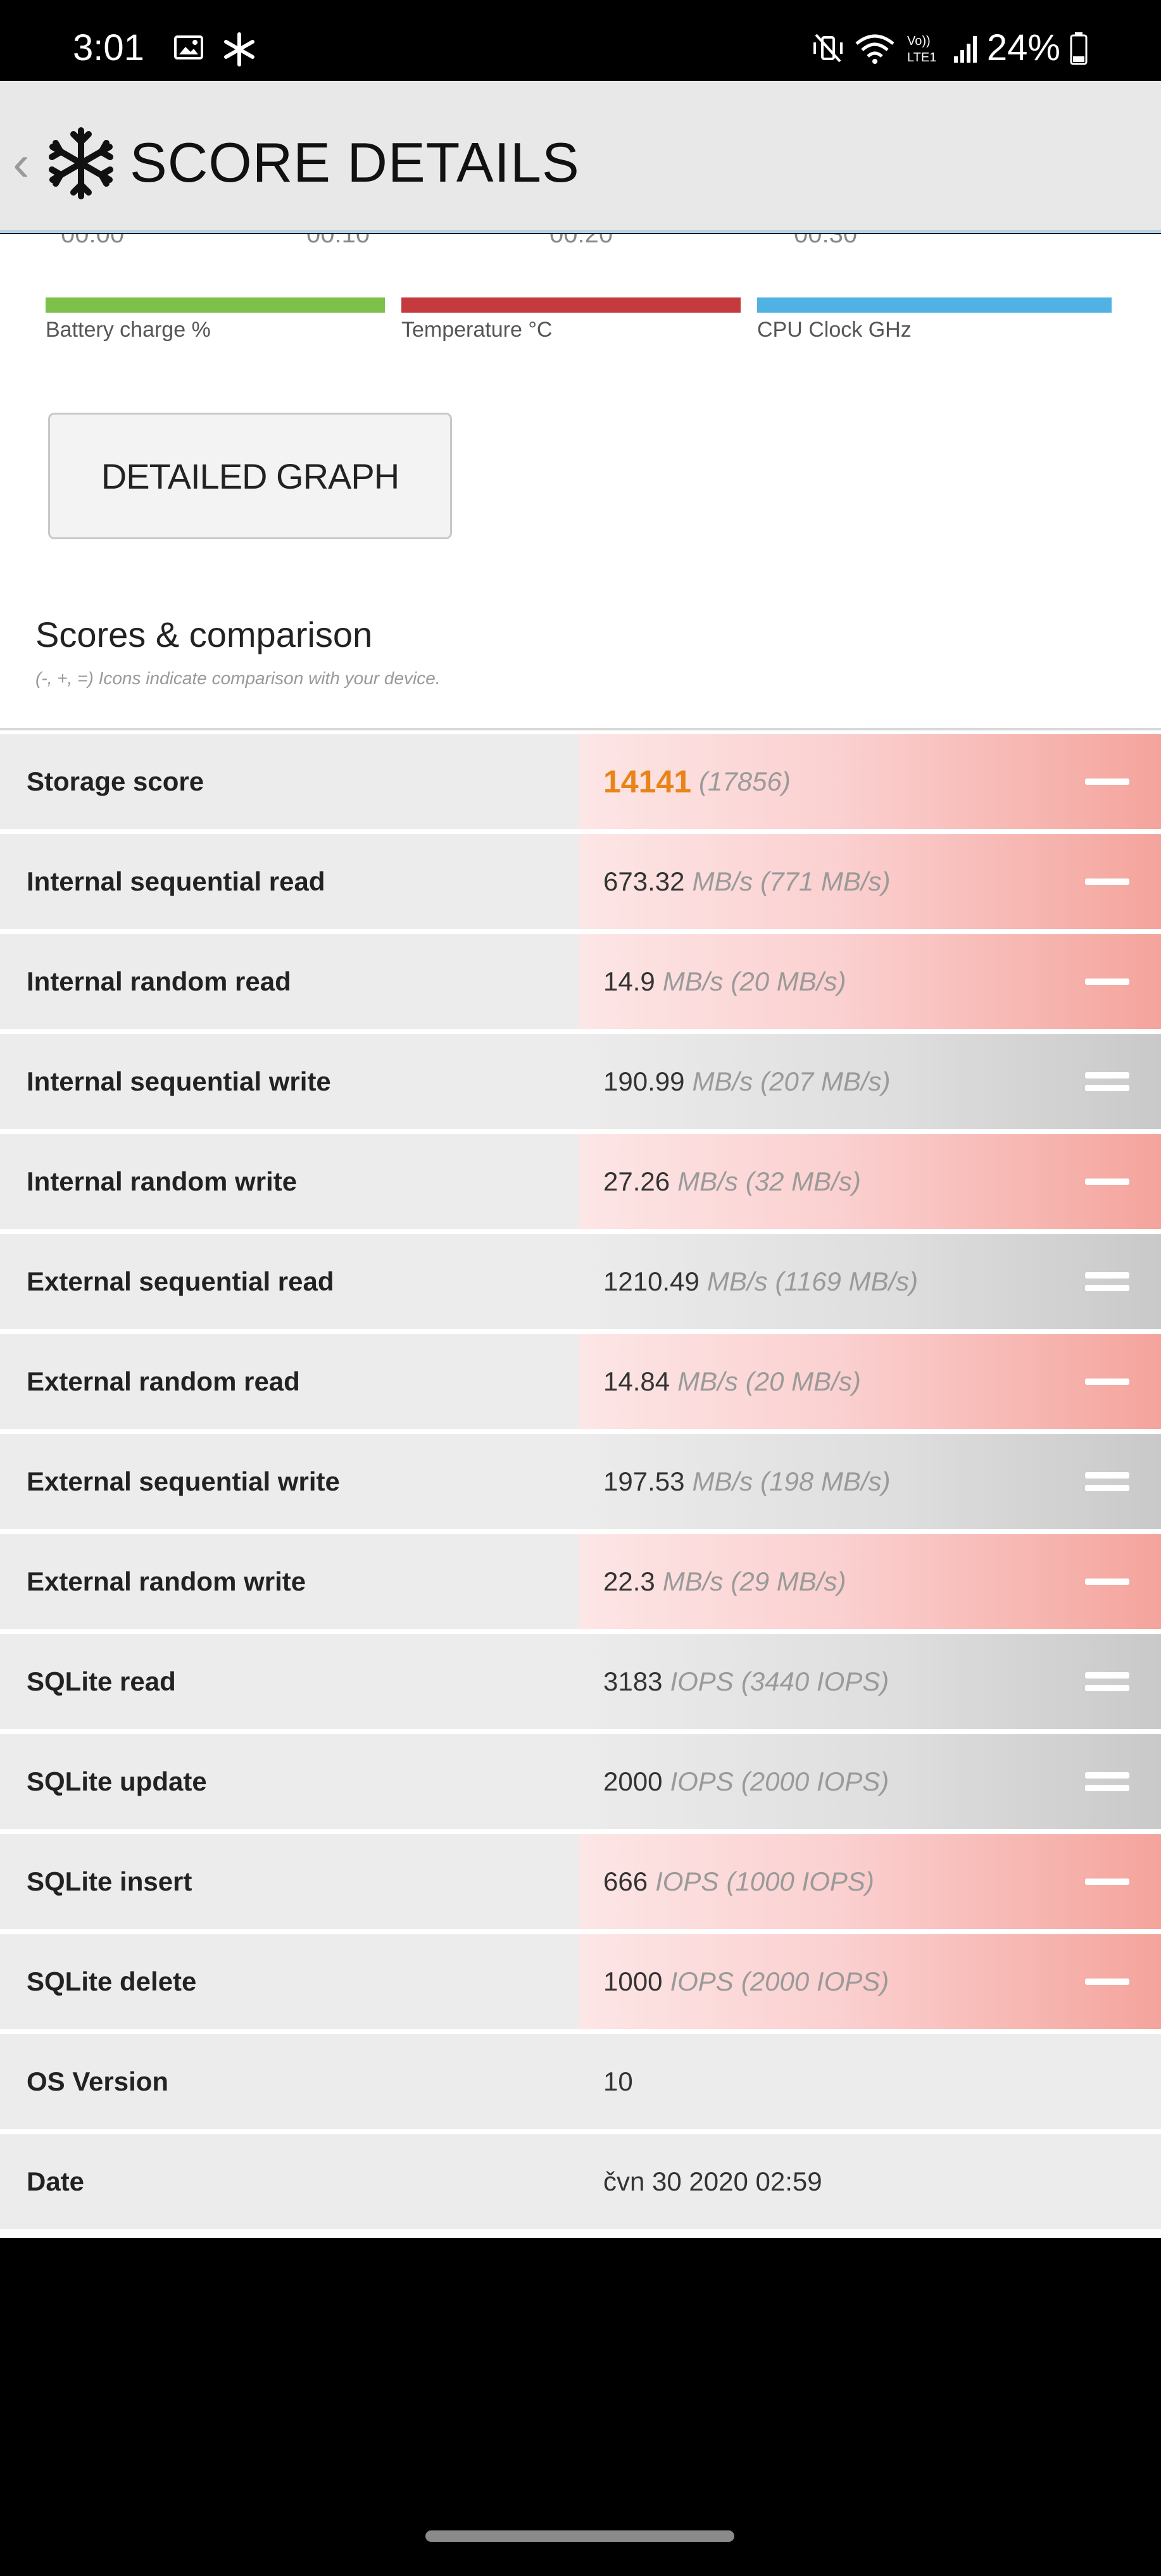  Describe the element at coordinates (239, 49) in the screenshot. I see `snowflake-icon` at that location.